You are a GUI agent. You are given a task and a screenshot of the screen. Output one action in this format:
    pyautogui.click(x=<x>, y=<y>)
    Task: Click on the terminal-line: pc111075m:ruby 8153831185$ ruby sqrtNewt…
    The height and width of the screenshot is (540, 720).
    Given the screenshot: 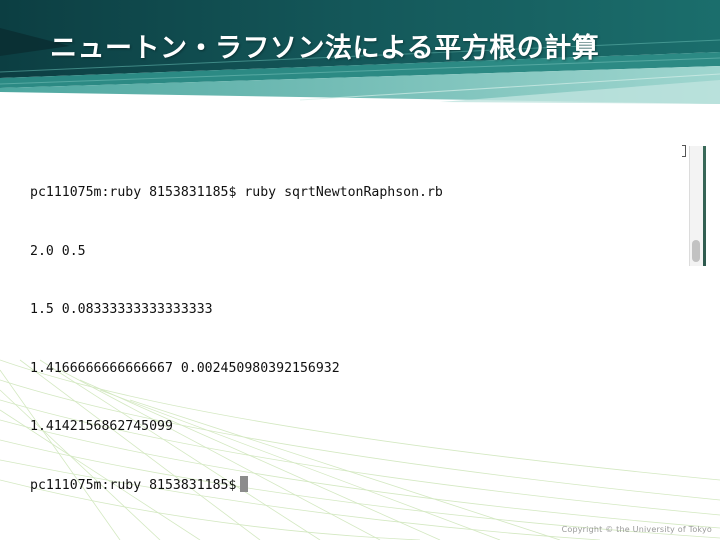 What is the action you would take?
    pyautogui.click(x=236, y=192)
    